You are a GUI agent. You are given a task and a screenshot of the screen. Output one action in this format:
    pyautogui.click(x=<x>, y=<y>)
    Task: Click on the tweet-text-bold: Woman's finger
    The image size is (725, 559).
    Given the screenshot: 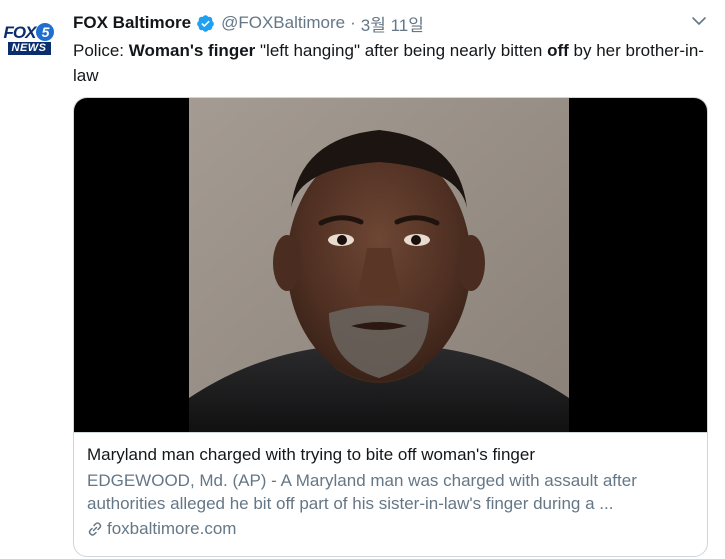 What is the action you would take?
    pyautogui.click(x=192, y=50)
    